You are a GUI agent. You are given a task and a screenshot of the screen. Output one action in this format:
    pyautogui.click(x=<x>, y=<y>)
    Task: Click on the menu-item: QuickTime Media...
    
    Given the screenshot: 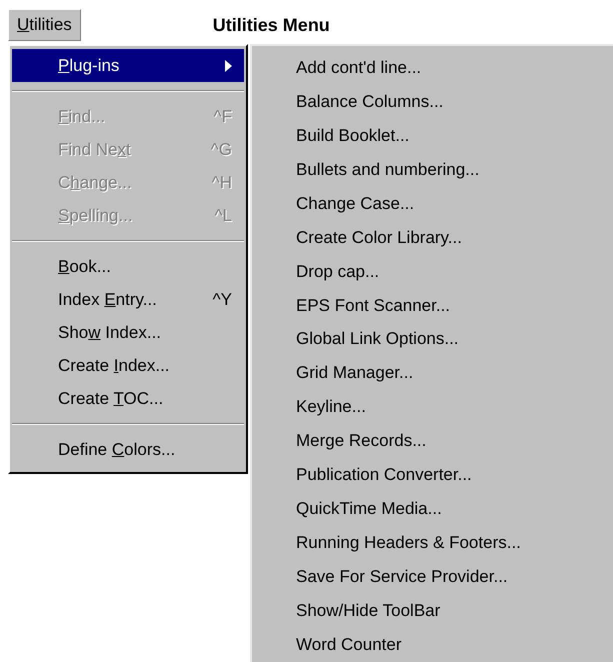 What is the action you would take?
    pyautogui.click(x=432, y=509)
    